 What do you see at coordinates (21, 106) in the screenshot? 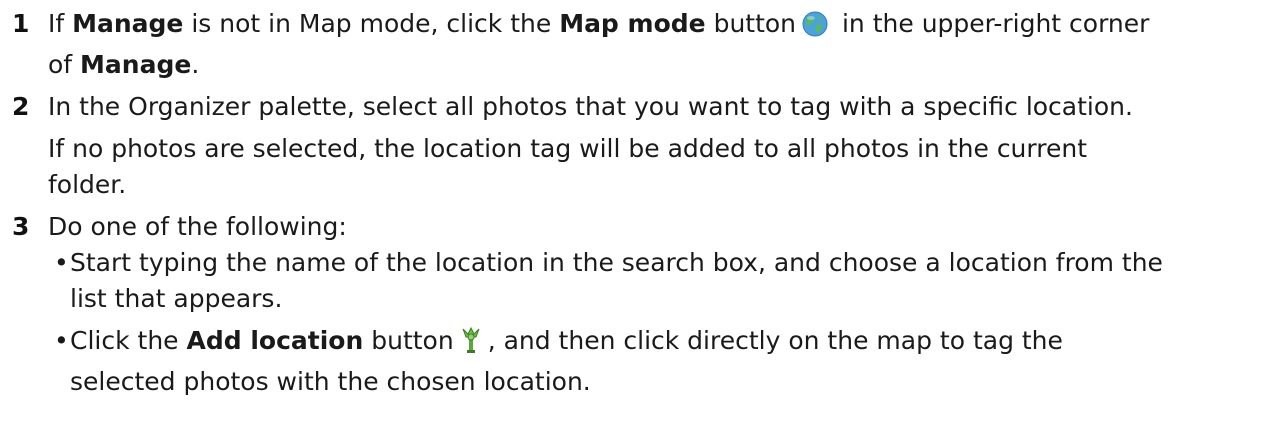
I see `step-number: 2` at bounding box center [21, 106].